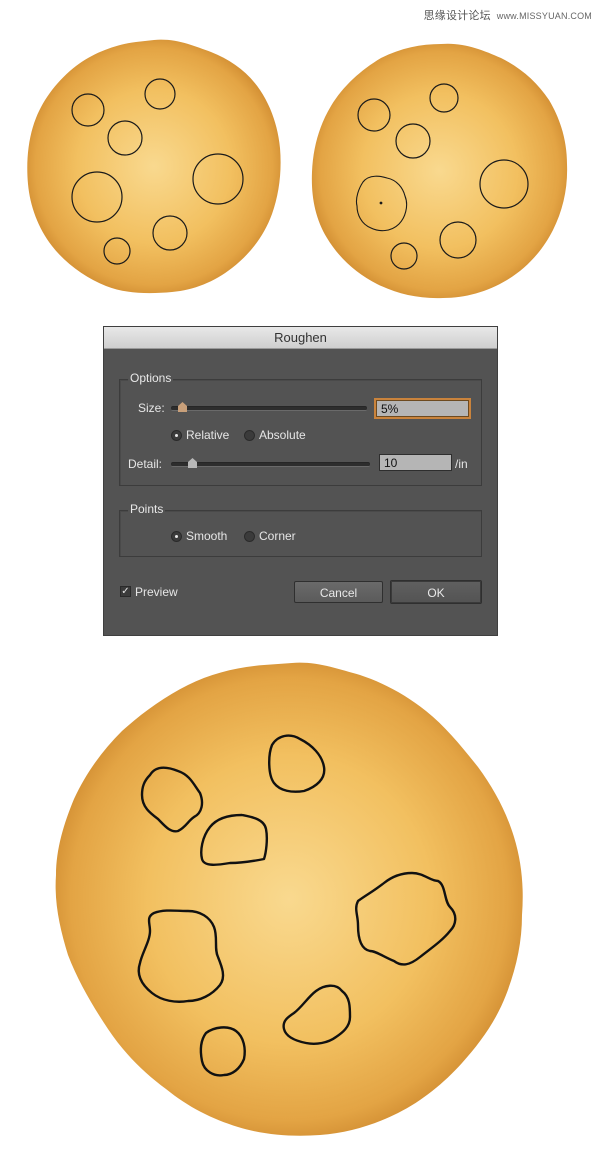 The width and height of the screenshot is (600, 1155). What do you see at coordinates (249, 536) in the screenshot?
I see `corner-radio` at bounding box center [249, 536].